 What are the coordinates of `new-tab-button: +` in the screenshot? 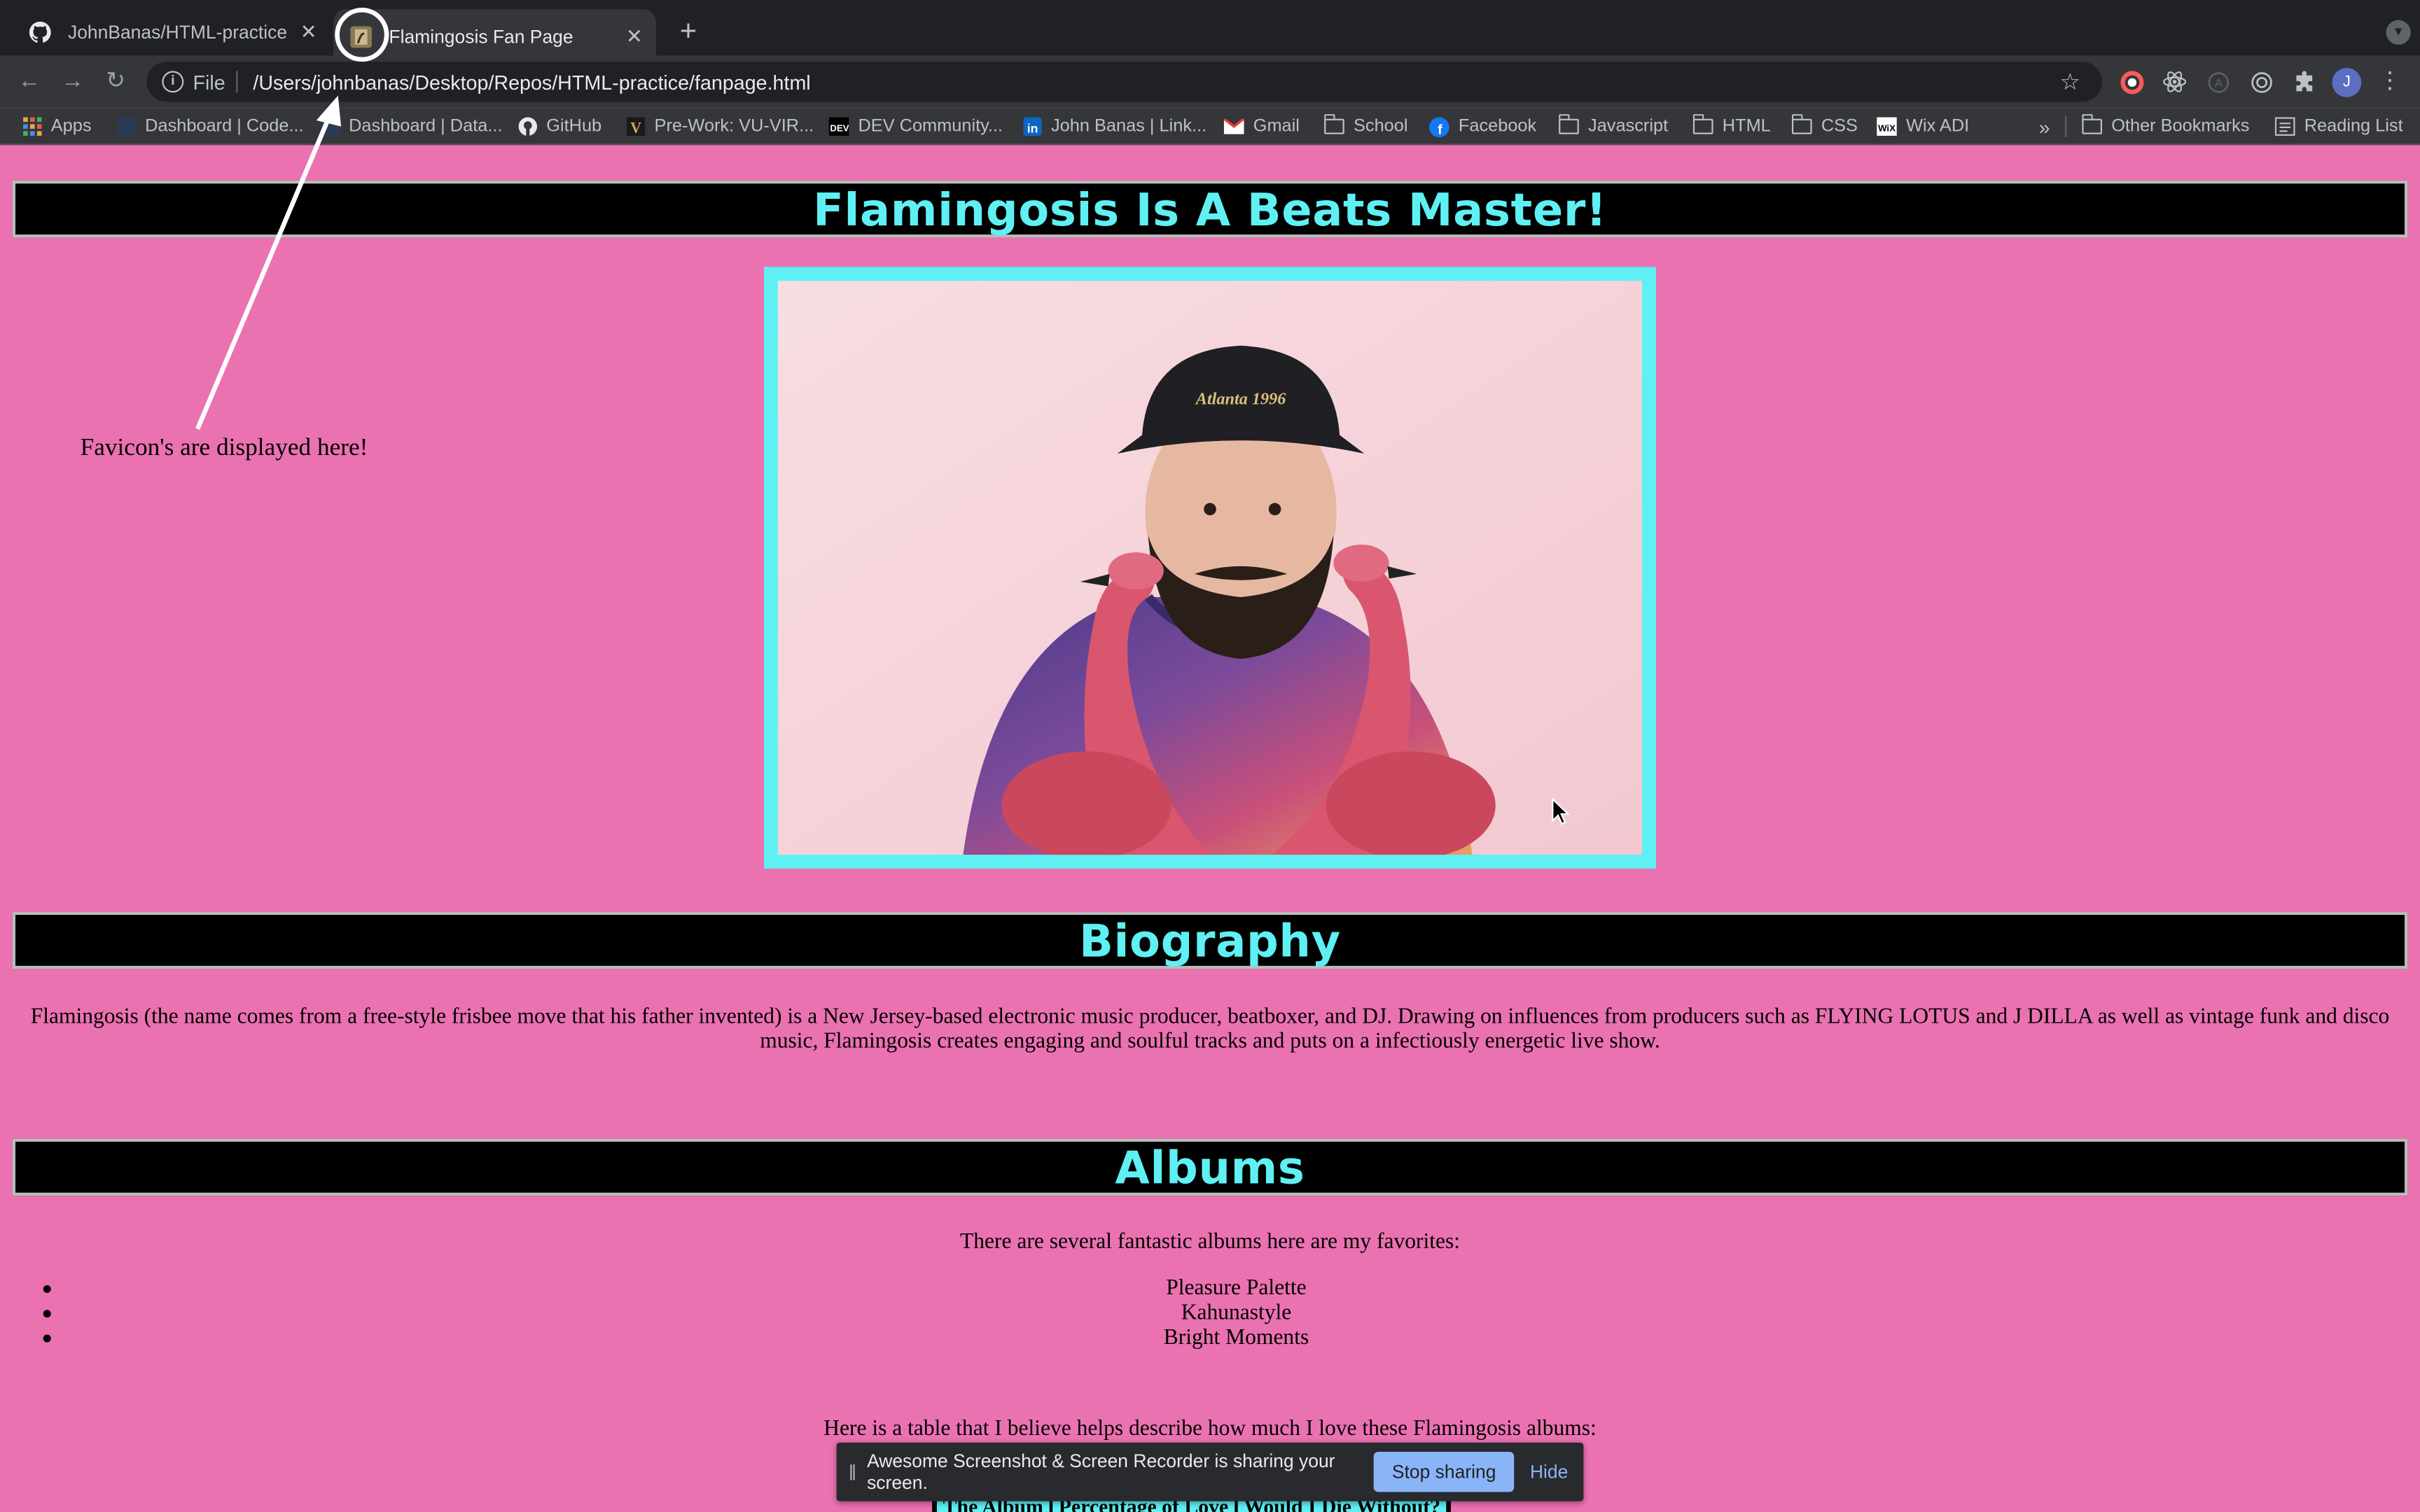 It's located at (688, 32).